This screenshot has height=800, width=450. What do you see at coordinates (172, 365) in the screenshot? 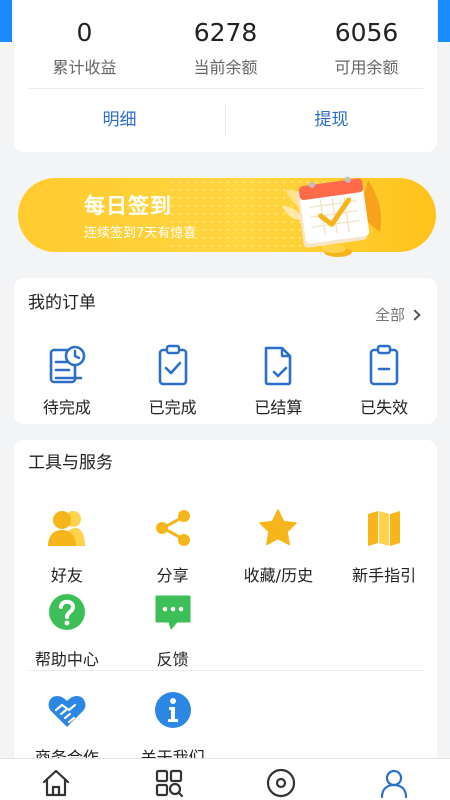
I see `completed-order-icon` at bounding box center [172, 365].